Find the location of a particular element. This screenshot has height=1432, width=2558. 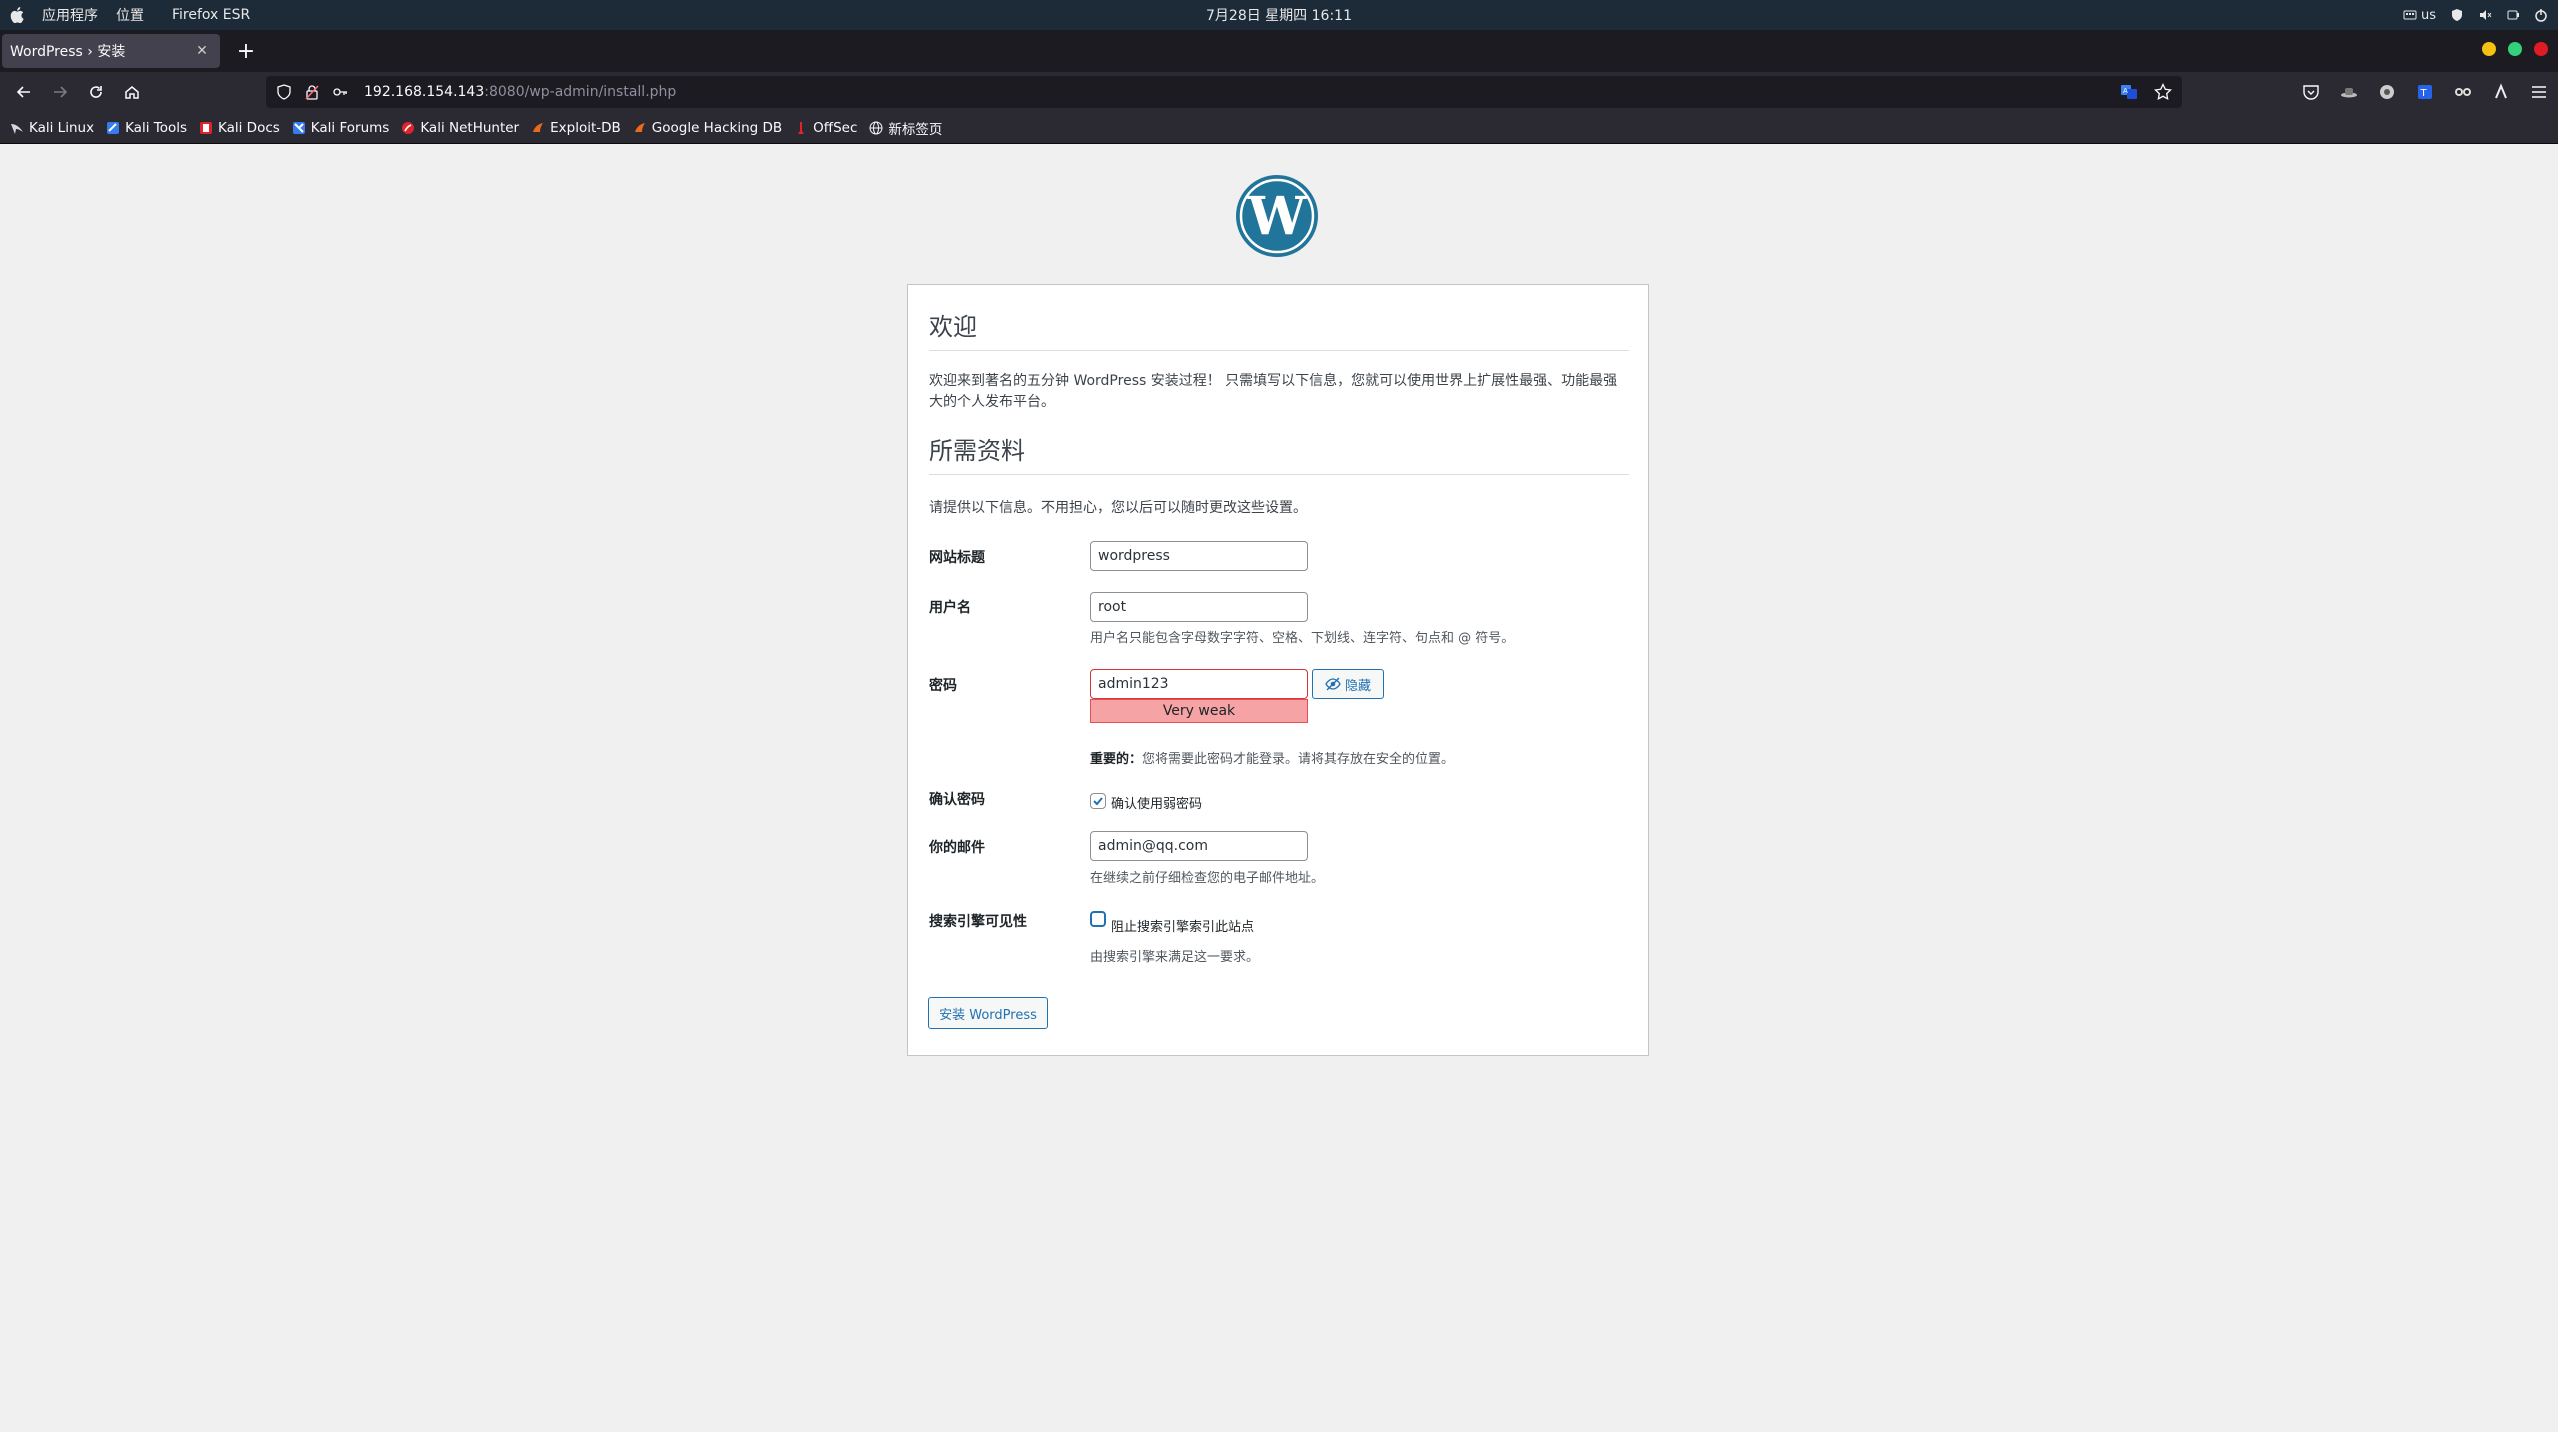

home-button is located at coordinates (132, 92).